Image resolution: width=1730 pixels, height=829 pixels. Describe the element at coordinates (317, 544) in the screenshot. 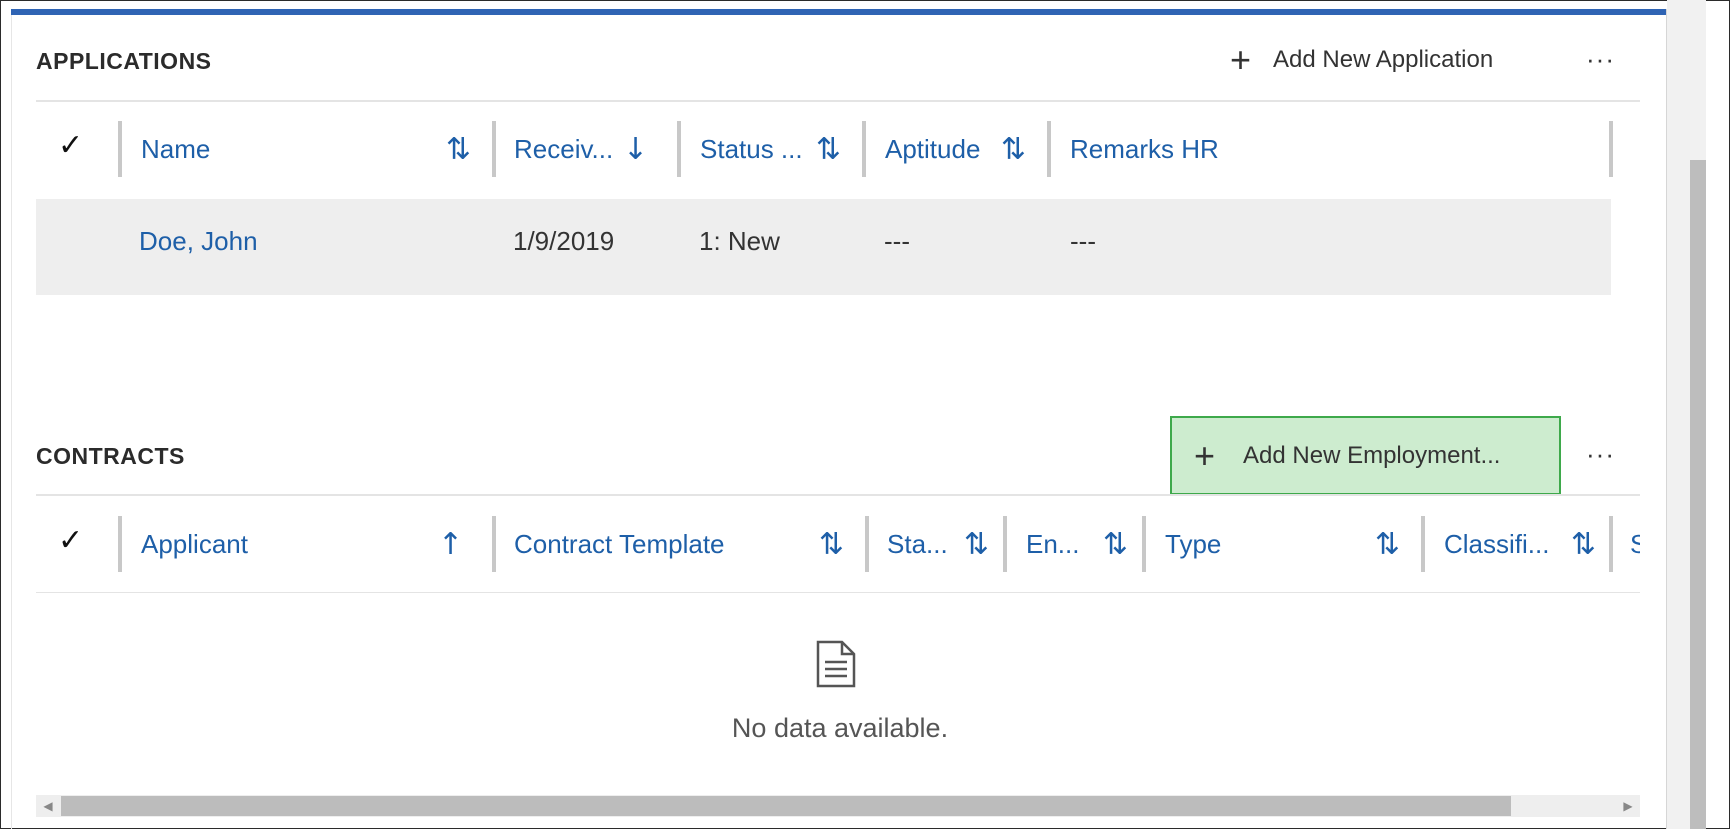

I see `column-header-applicant: Applicant ↑` at that location.